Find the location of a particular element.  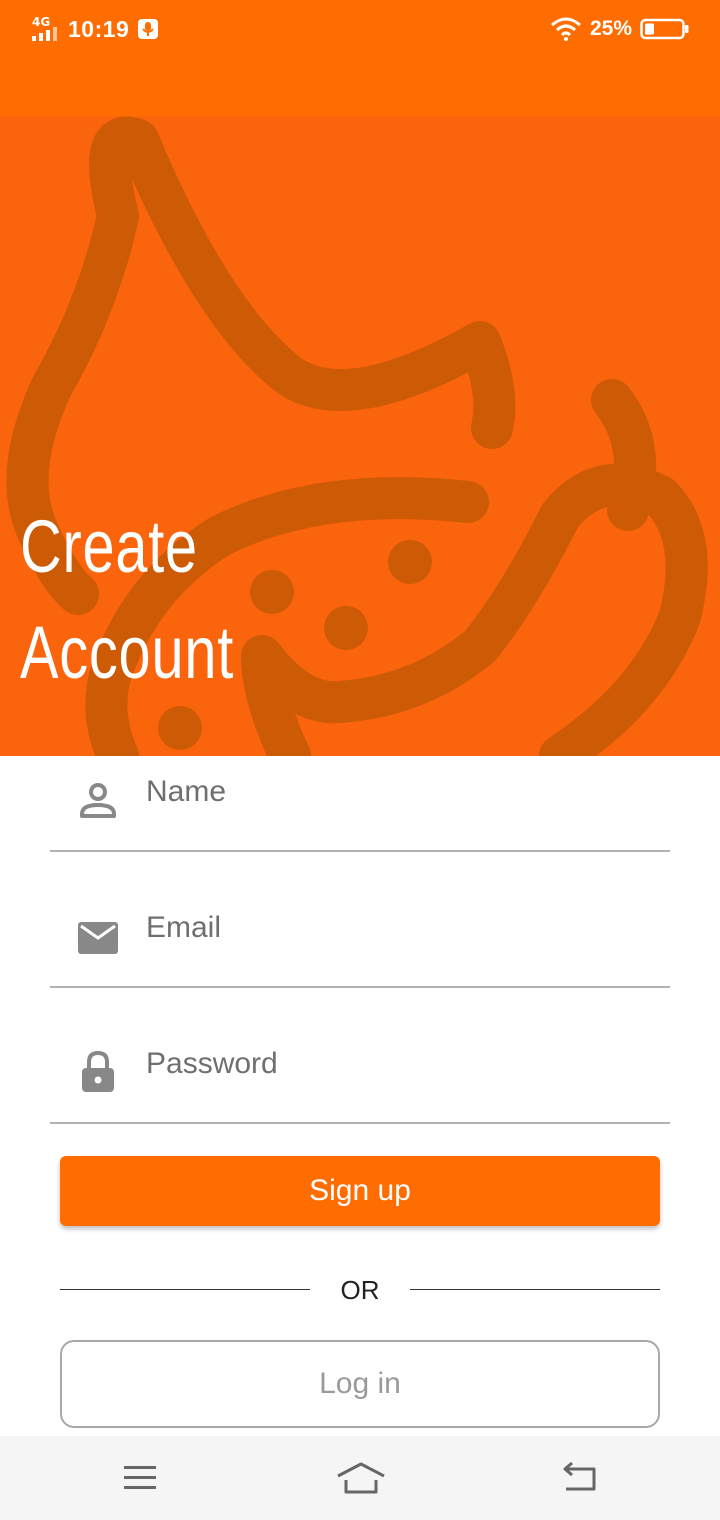

status-left: 4G 10:19 is located at coordinates (94, 29).